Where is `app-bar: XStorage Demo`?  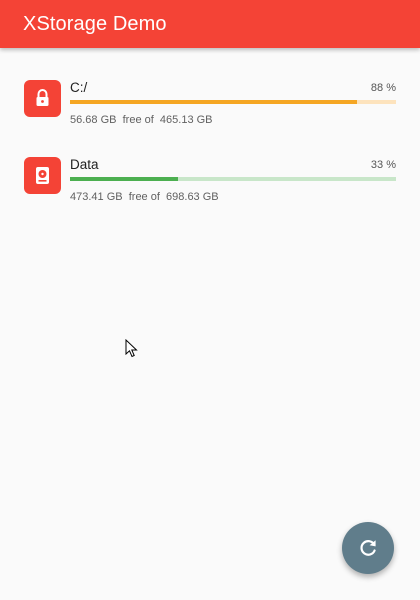
app-bar: XStorage Demo is located at coordinates (210, 24).